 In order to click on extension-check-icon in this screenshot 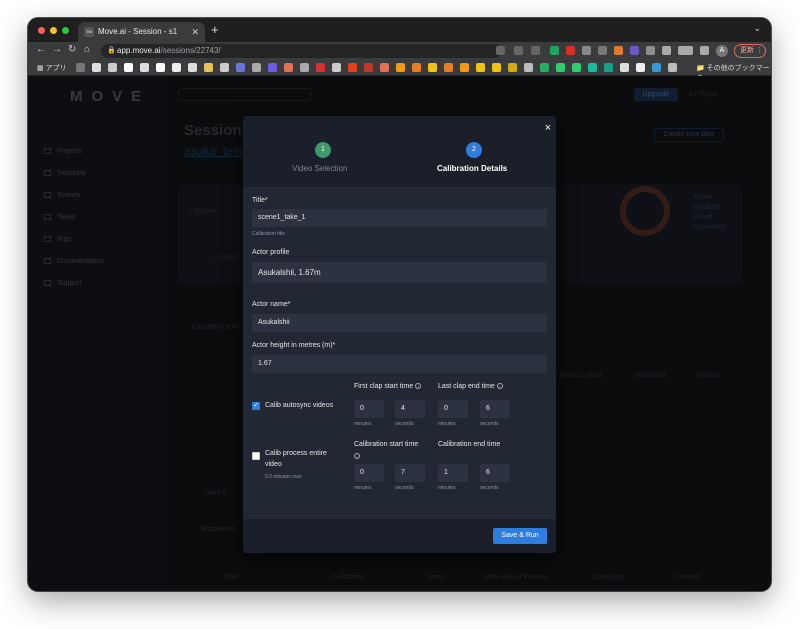, I will do `click(554, 50)`.